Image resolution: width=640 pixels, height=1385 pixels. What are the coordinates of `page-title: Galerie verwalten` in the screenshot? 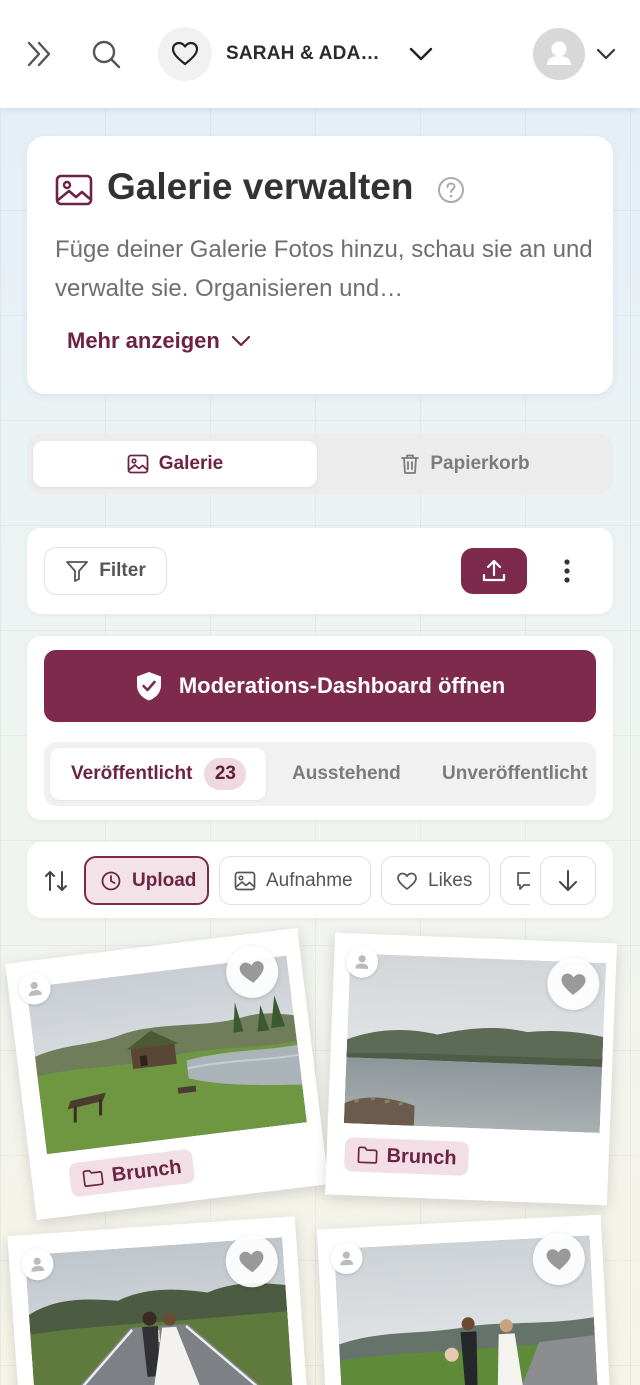 It's located at (260, 186).